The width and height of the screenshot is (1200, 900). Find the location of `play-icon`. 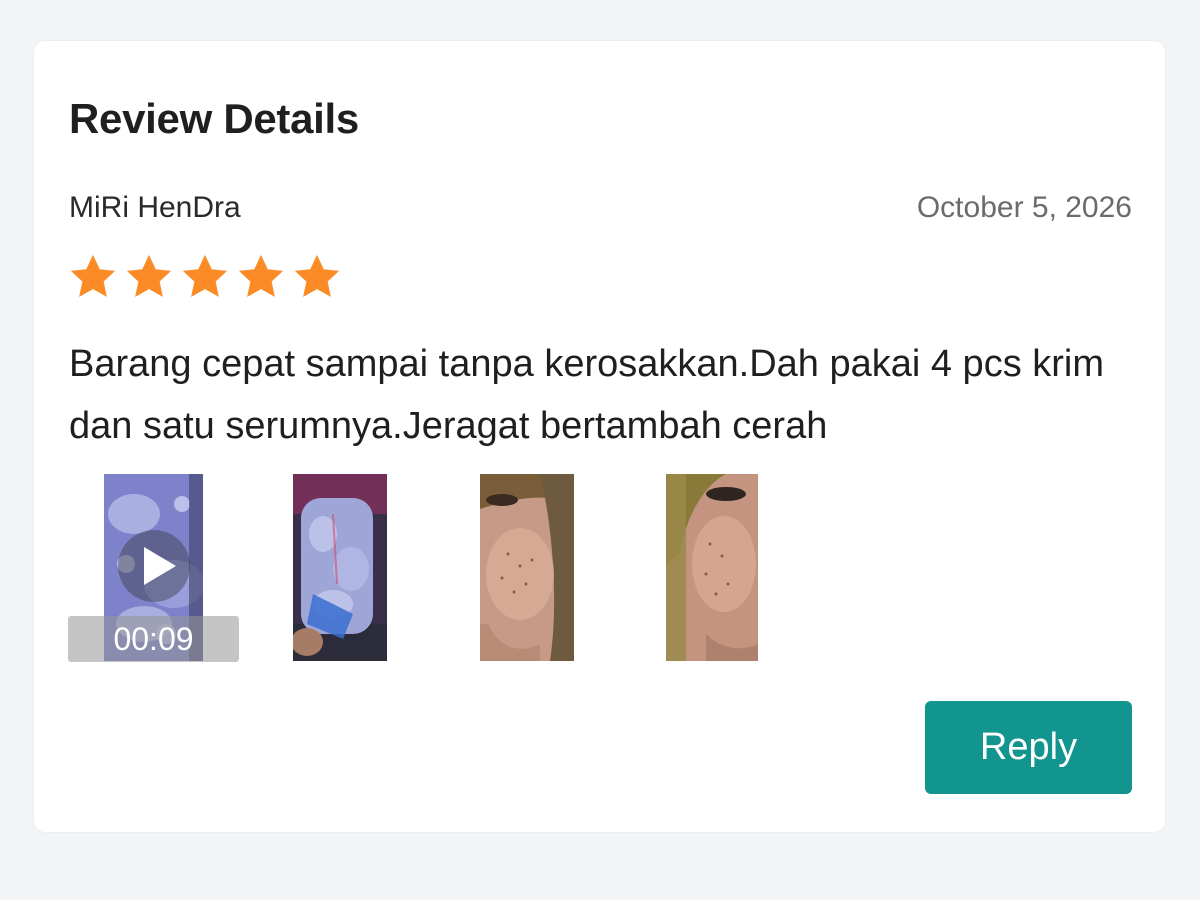

play-icon is located at coordinates (160, 566).